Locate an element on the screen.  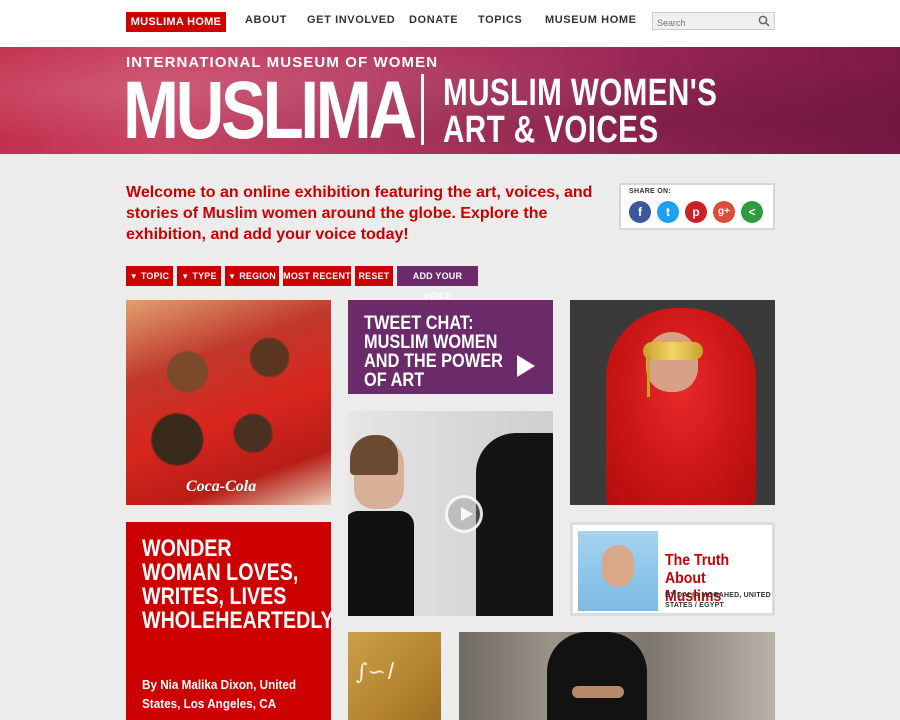
share-label: SHARE ON: is located at coordinates (650, 191).